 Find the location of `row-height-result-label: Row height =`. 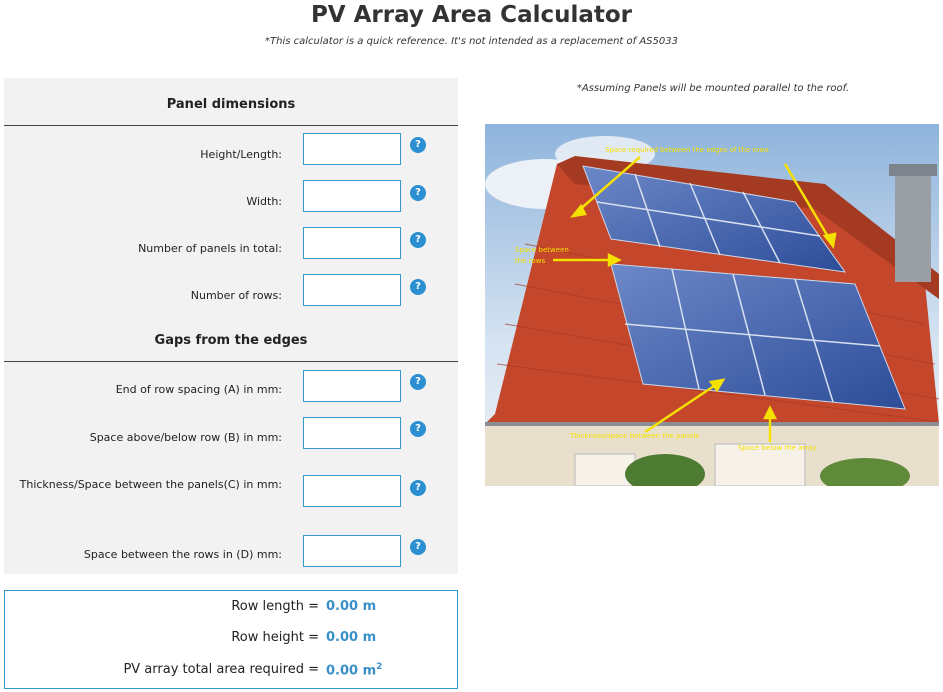

row-height-result-label: Row height = is located at coordinates (275, 637).